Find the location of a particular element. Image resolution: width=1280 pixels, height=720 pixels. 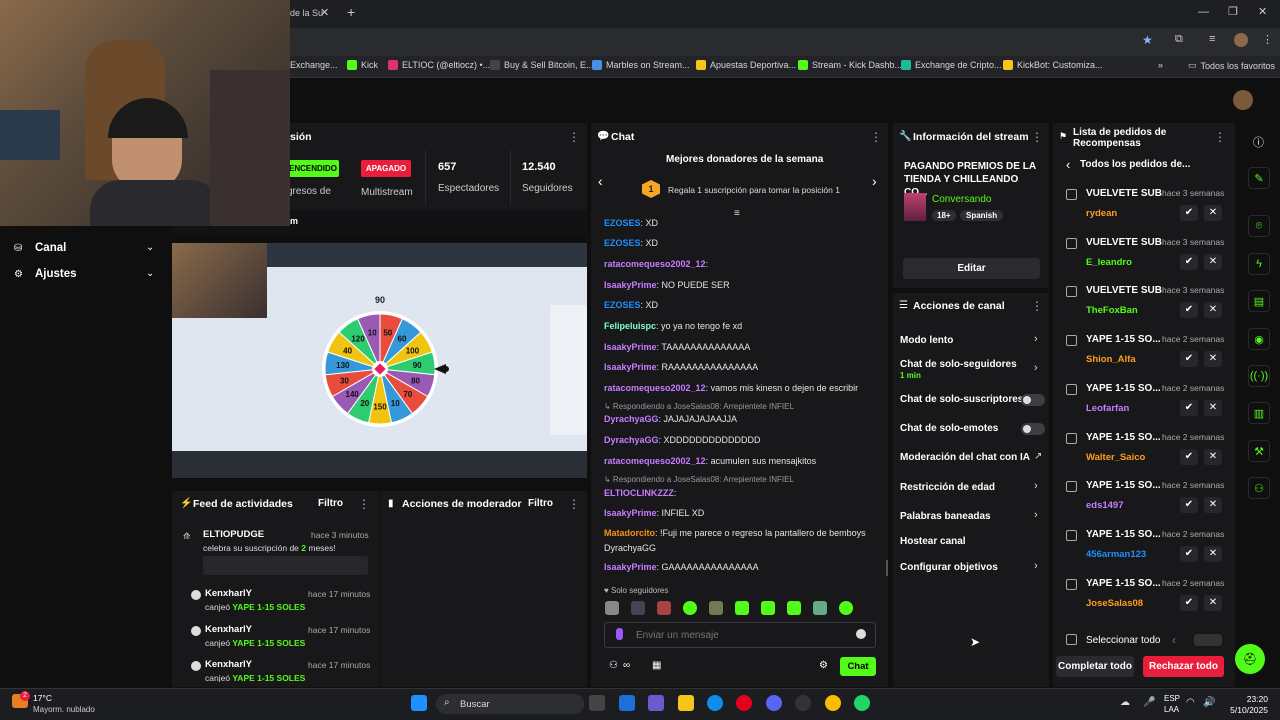

user-avatar is located at coordinates (1243, 100).